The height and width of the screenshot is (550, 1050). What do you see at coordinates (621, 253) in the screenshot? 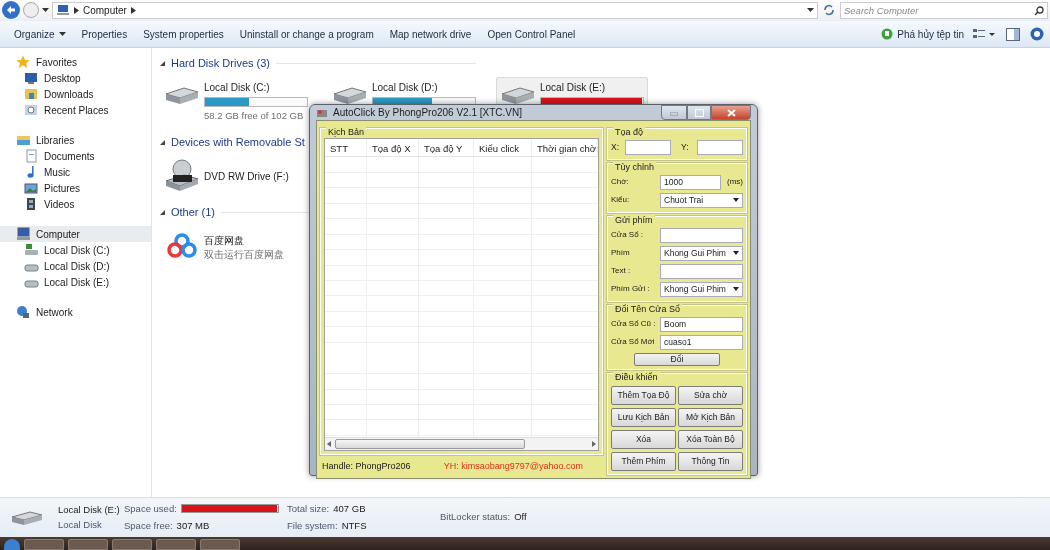
I see `field-label: Phím` at bounding box center [621, 253].